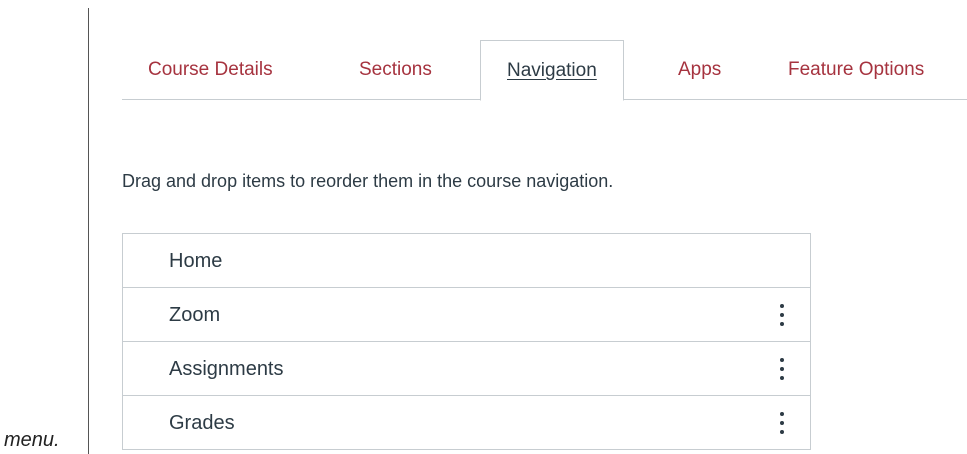 This screenshot has height=454, width=967. I want to click on nav-item-assignments: Assignments, so click(466, 369).